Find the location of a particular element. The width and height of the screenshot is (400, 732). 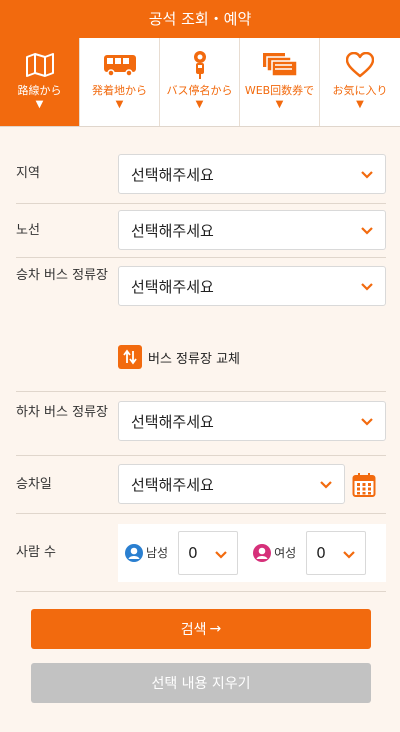

date-select-value: 선택해주세요 is located at coordinates (172, 484).